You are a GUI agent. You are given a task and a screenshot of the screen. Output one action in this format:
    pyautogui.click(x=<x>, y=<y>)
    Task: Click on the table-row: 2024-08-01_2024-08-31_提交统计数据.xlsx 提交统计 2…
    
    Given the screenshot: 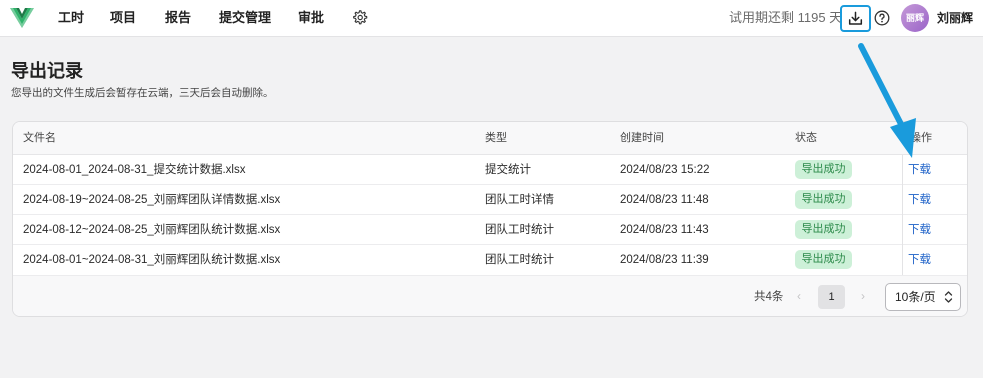 What is the action you would take?
    pyautogui.click(x=490, y=170)
    